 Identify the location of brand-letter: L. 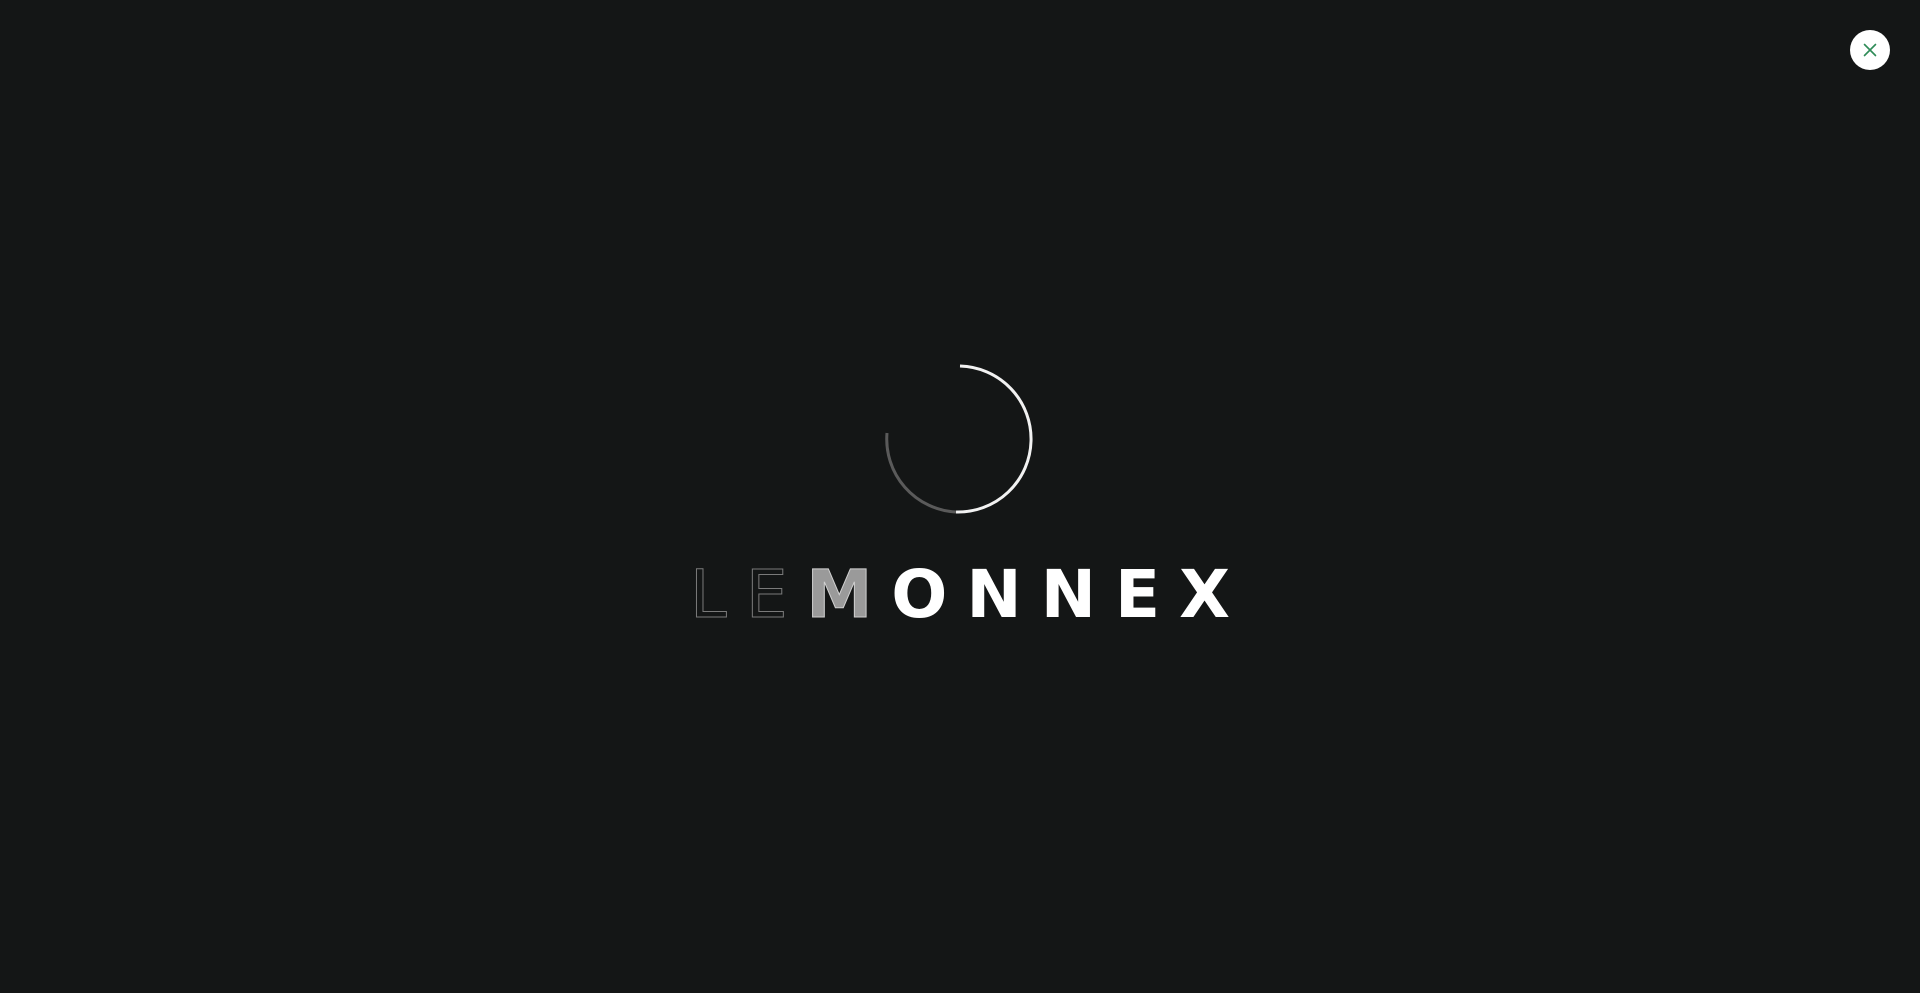
(709, 594).